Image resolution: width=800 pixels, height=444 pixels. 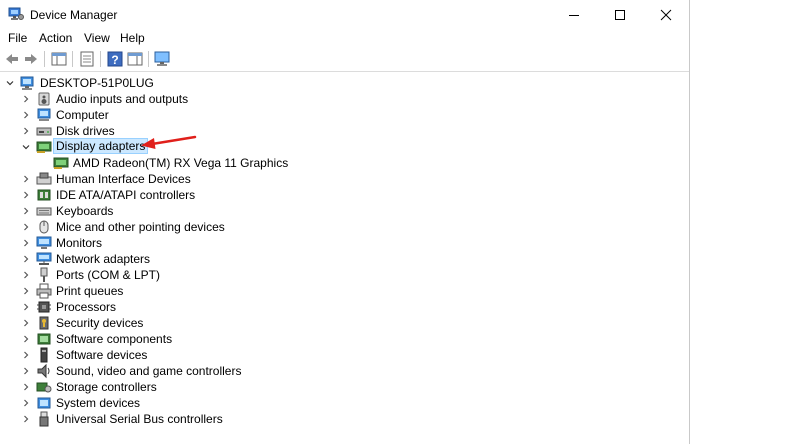 What do you see at coordinates (87, 59) in the screenshot?
I see `properties-icon` at bounding box center [87, 59].